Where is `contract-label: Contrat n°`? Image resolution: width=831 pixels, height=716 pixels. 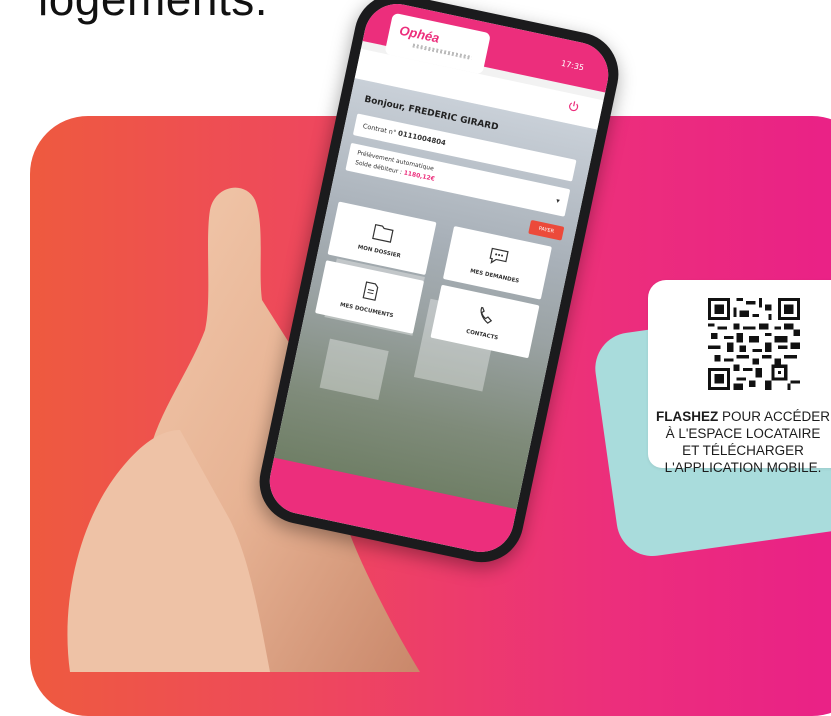
contract-label: Contrat n° is located at coordinates (379, 129).